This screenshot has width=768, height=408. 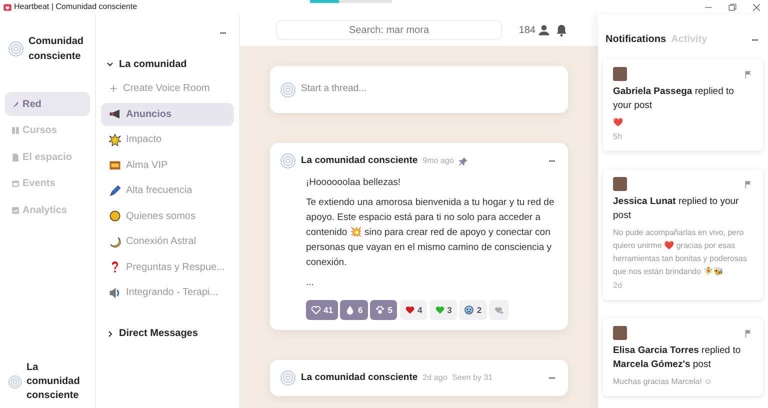 What do you see at coordinates (47, 210) in the screenshot?
I see `nav-item: Analytics` at bounding box center [47, 210].